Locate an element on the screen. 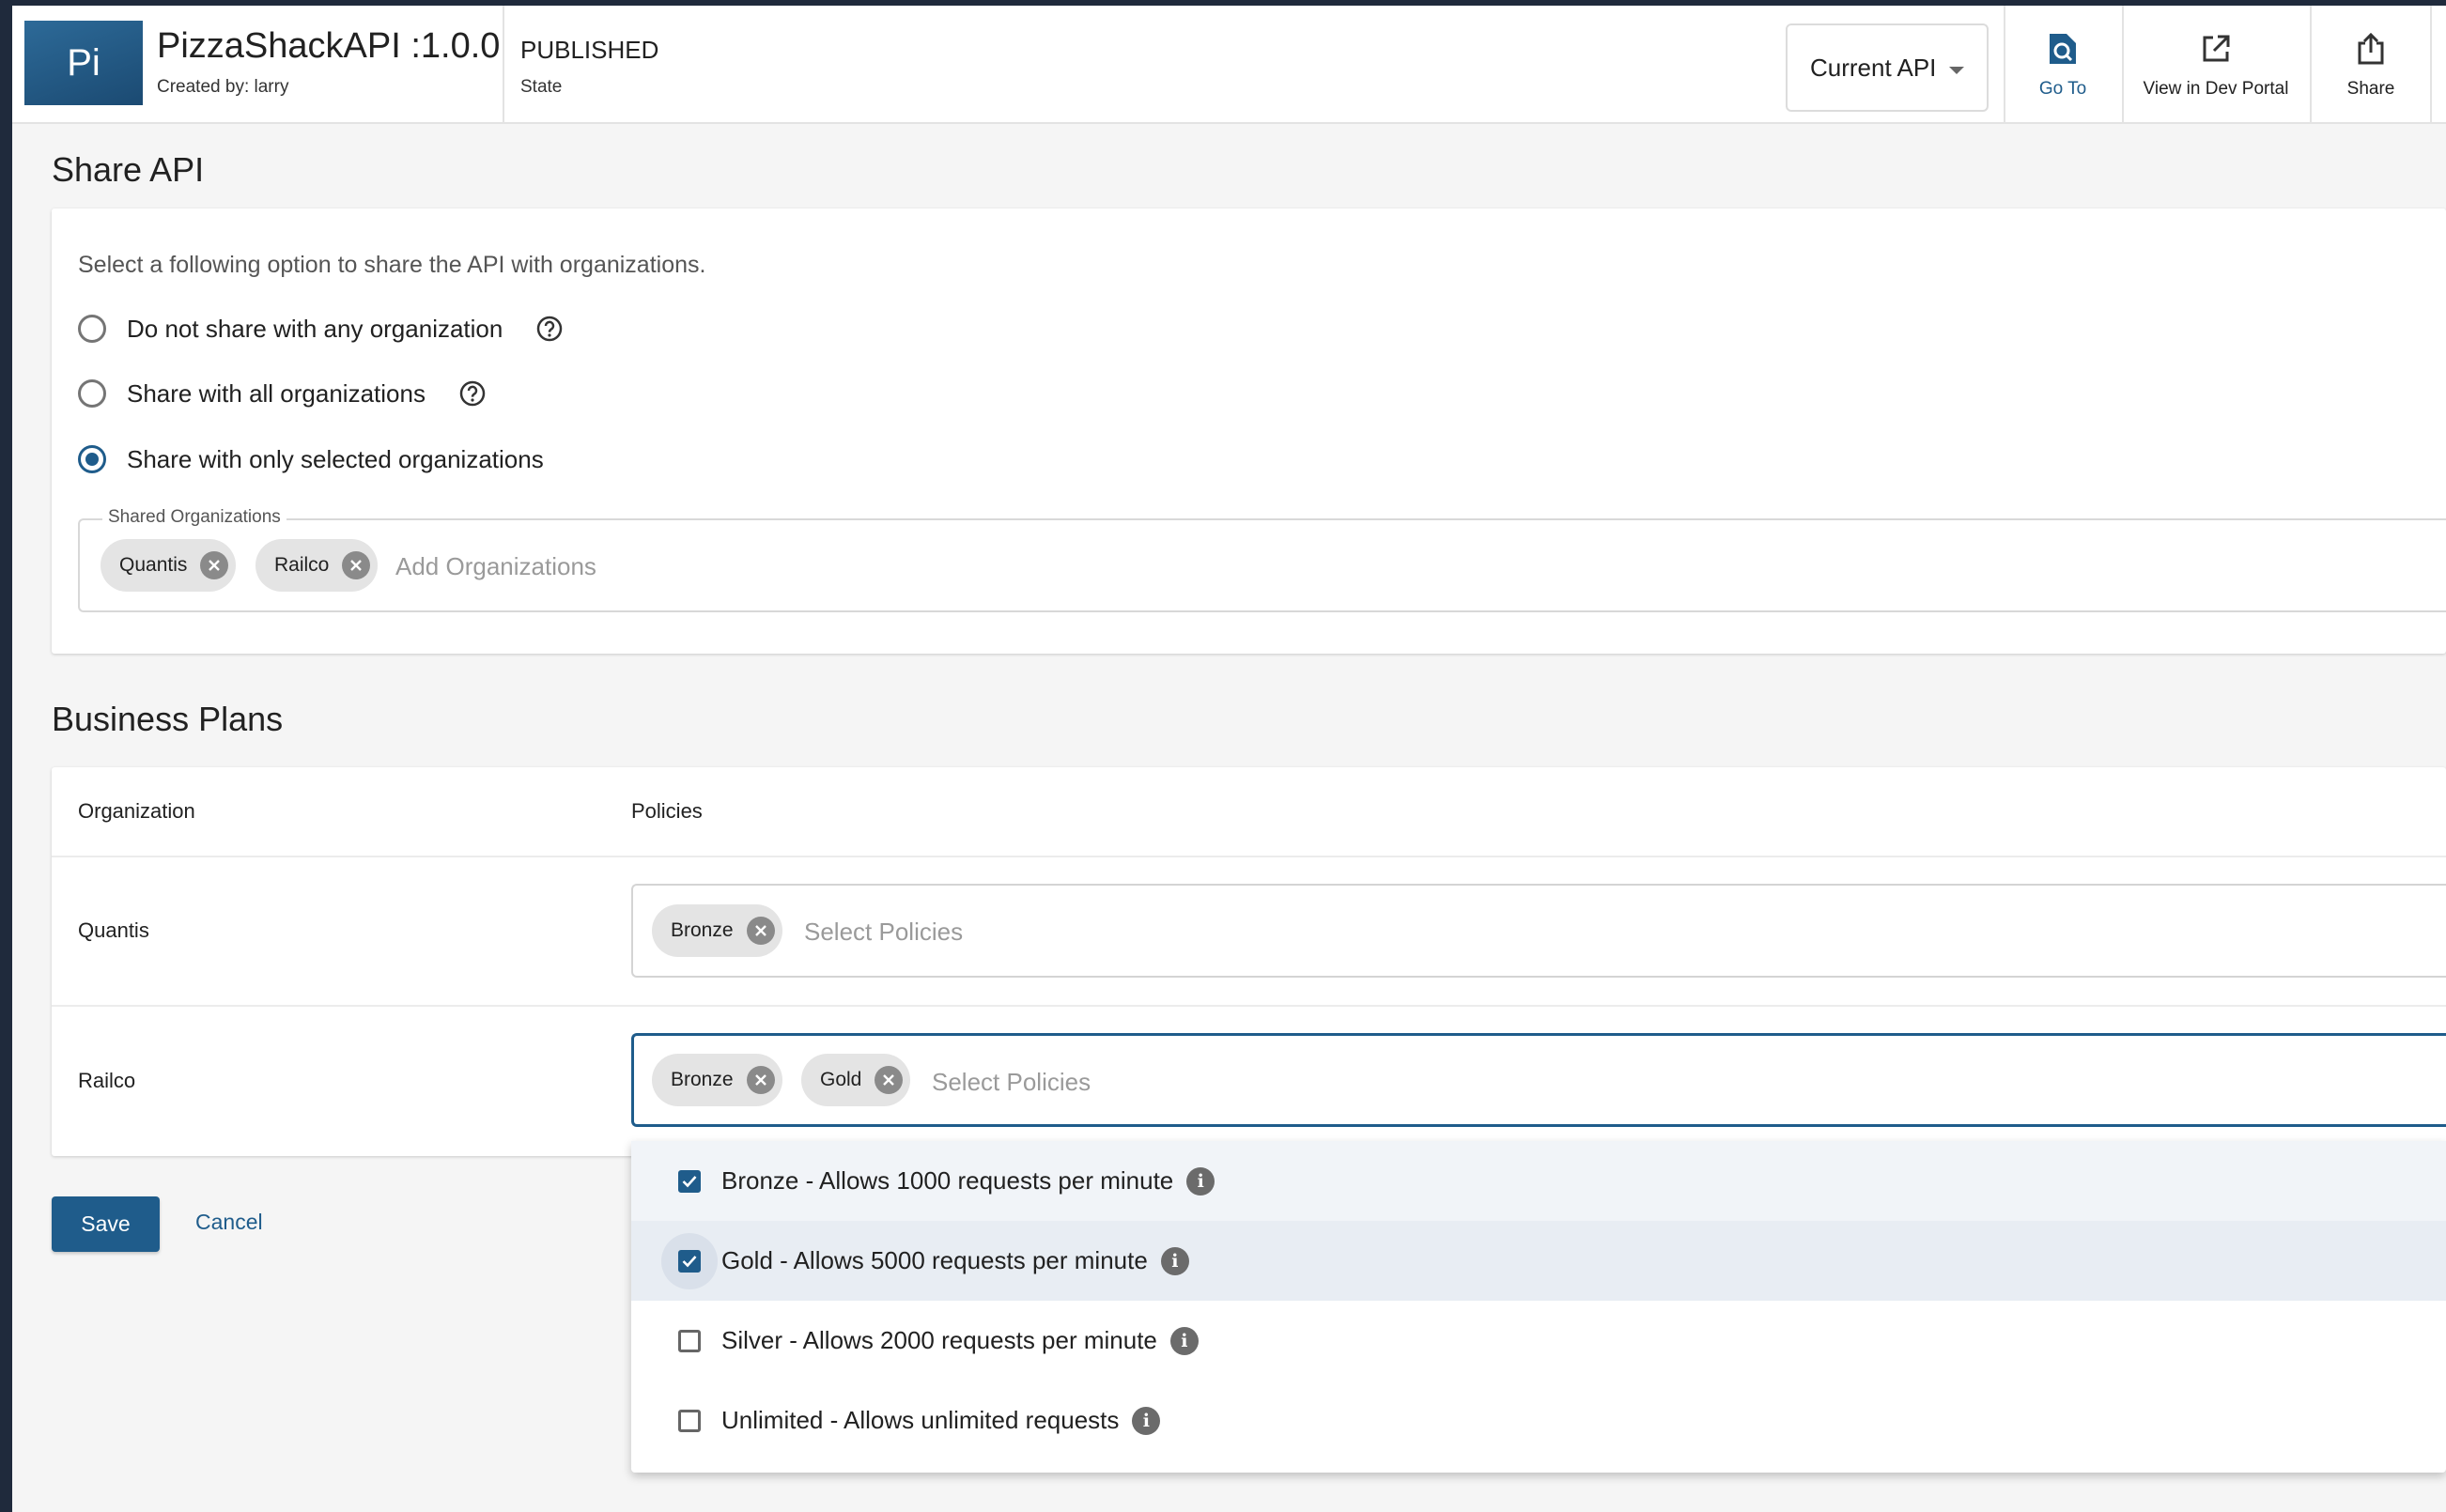 The image size is (2446, 1512). state-label: State is located at coordinates (541, 87).